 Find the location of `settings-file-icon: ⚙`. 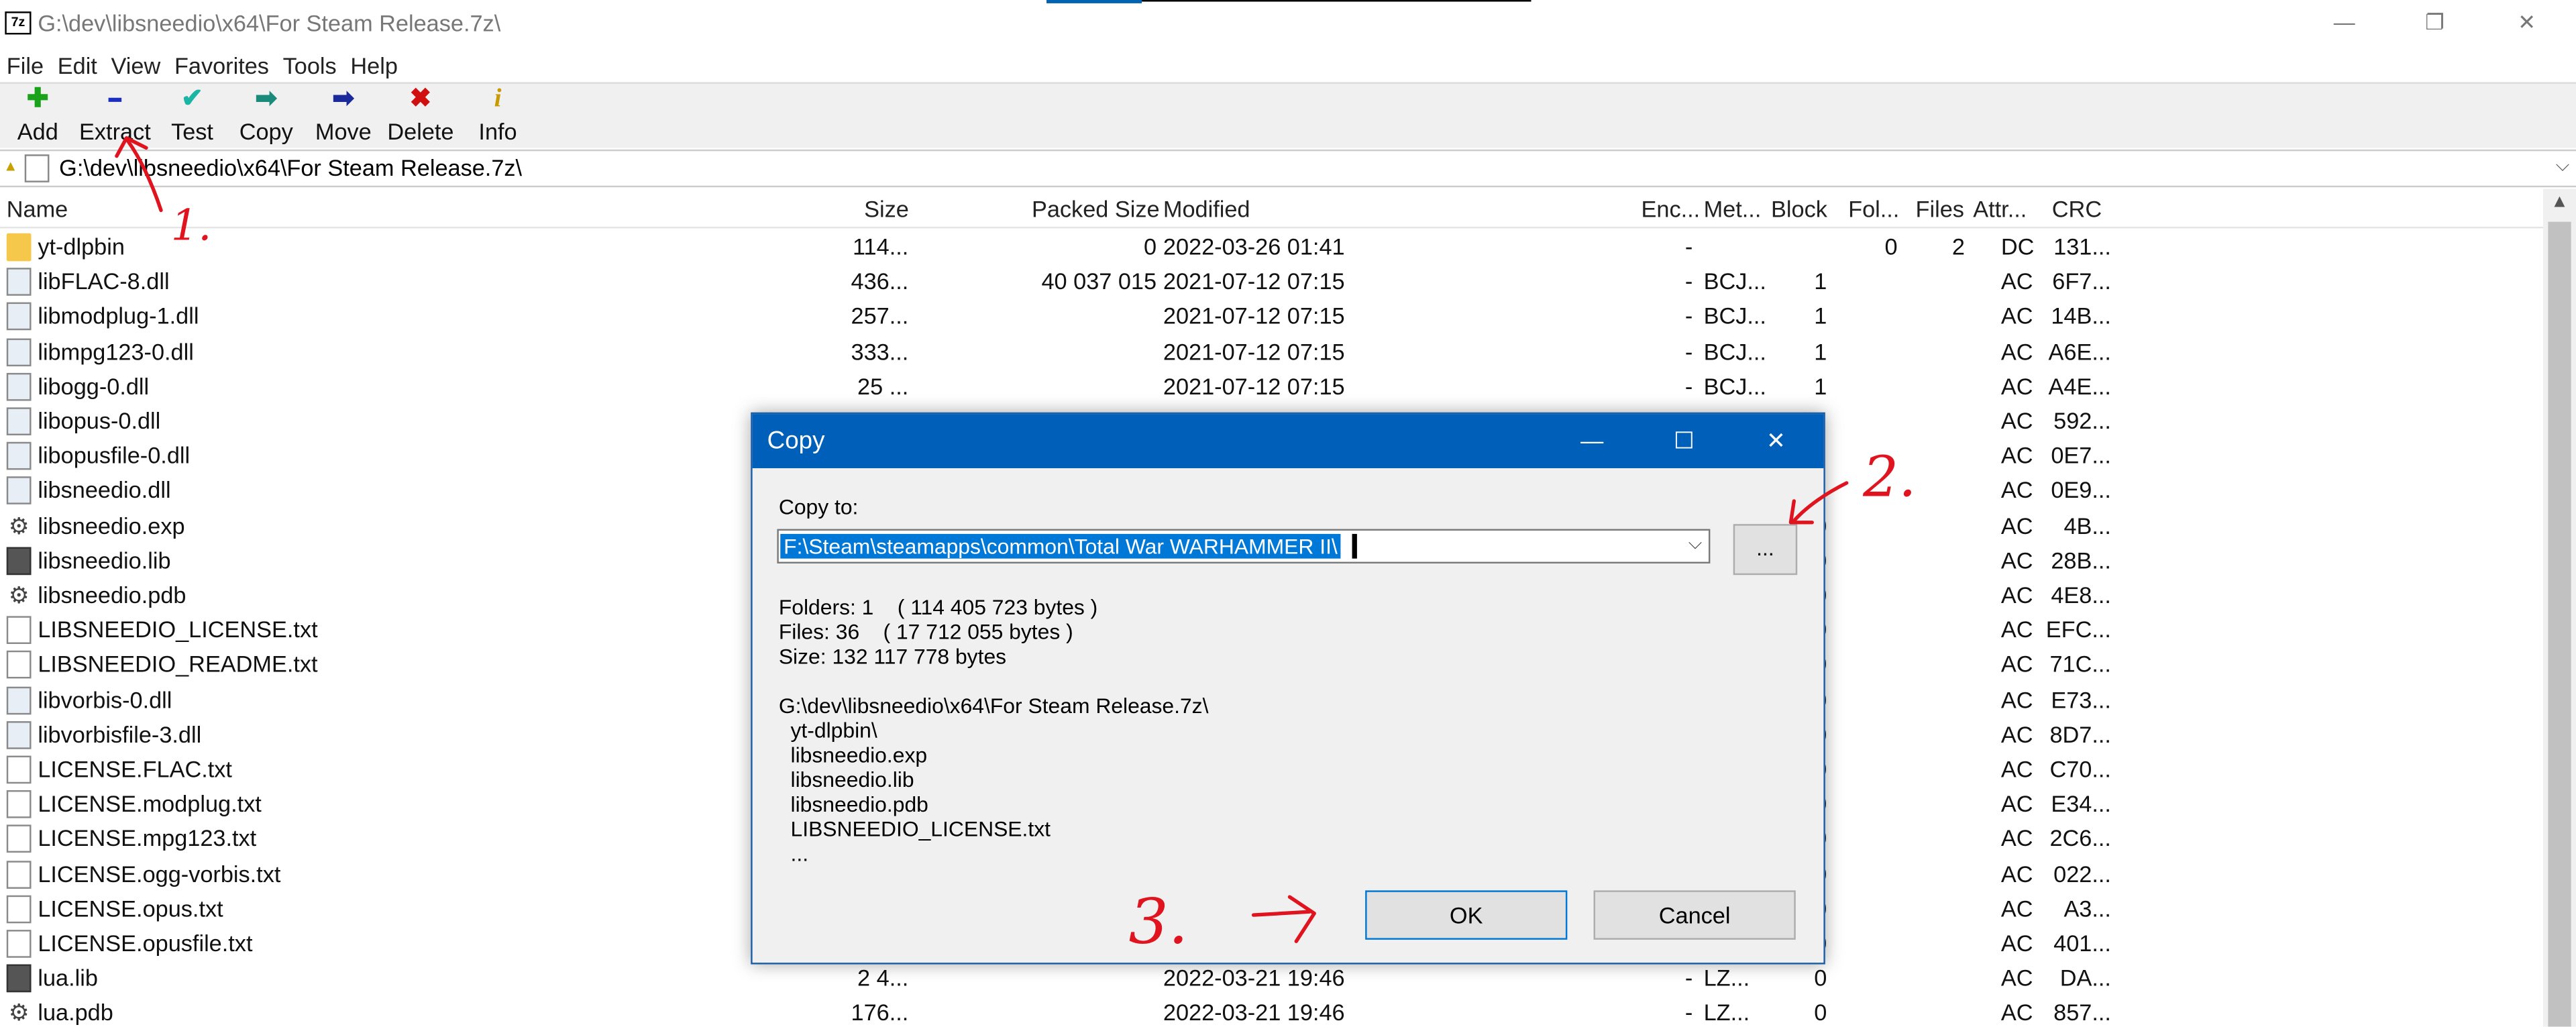

settings-file-icon: ⚙ is located at coordinates (19, 525).